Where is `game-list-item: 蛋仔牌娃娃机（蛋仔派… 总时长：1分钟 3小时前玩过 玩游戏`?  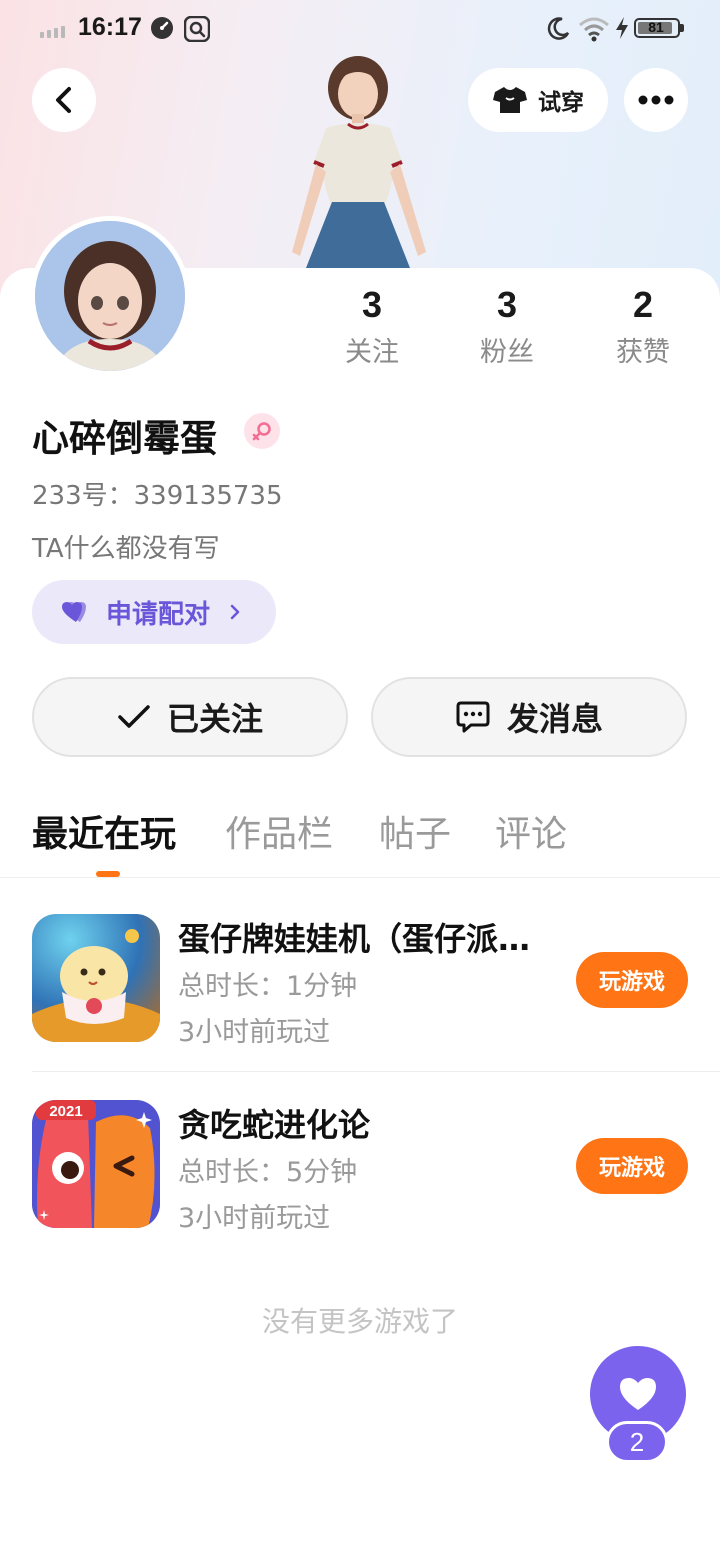
game-list-item: 蛋仔牌娃娃机（蛋仔派… 总时长：1分钟 3小时前玩过 玩游戏 is located at coordinates (360, 981).